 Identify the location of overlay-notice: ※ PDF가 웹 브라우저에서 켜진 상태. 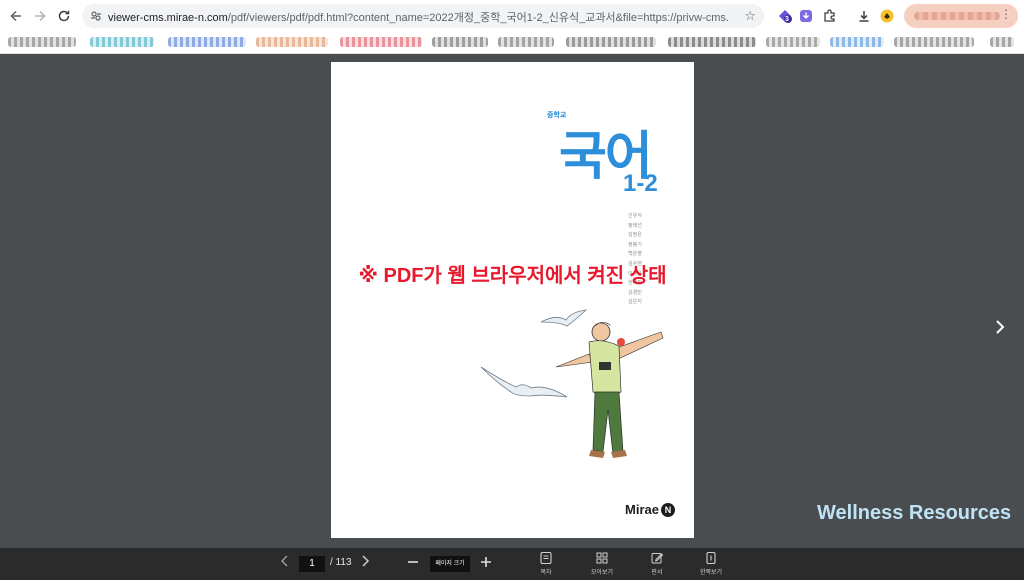
(512, 276).